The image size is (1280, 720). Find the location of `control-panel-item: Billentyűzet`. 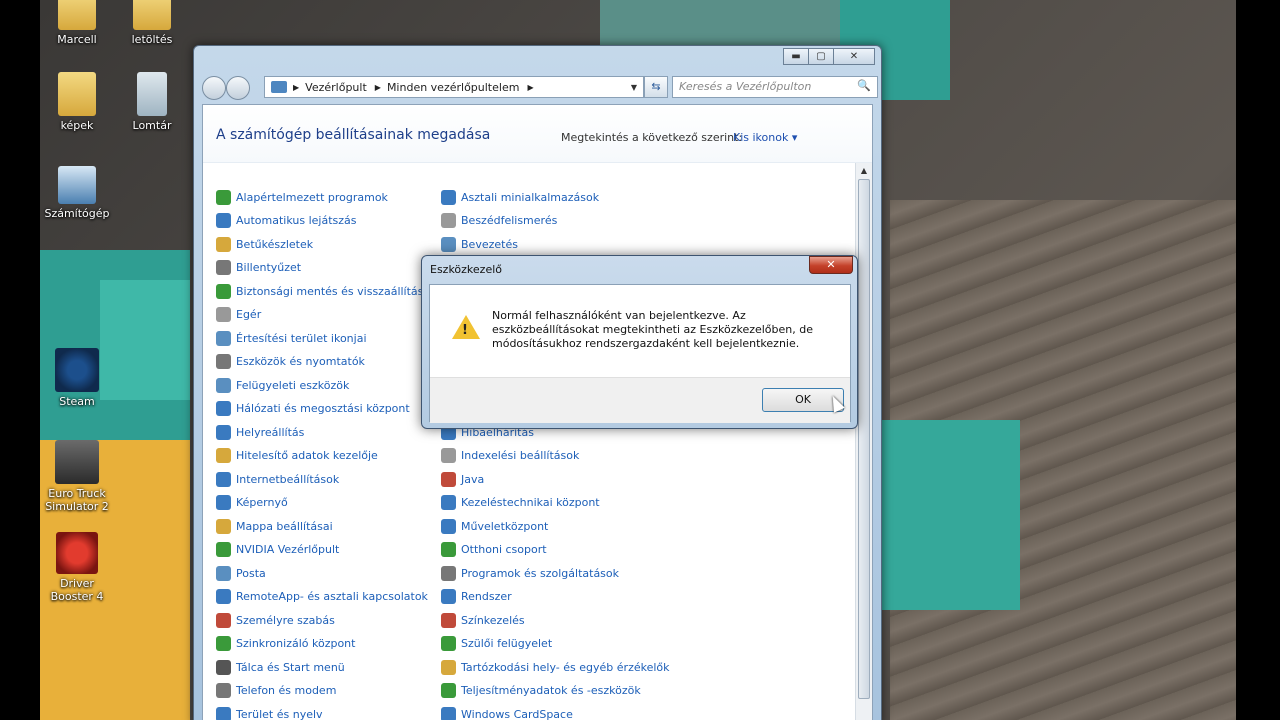

control-panel-item: Billentyűzet is located at coordinates (258, 268).